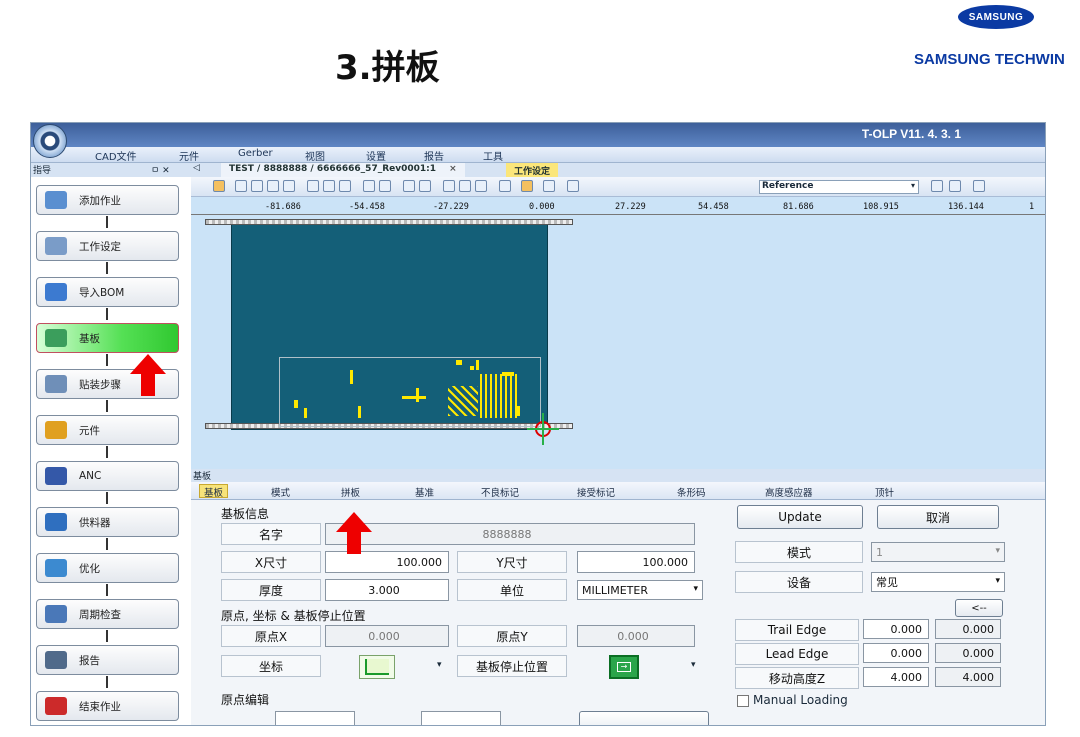 This screenshot has height=737, width=1080. Describe the element at coordinates (148, 375) in the screenshot. I see `annotation-arrow-sidebar` at that location.